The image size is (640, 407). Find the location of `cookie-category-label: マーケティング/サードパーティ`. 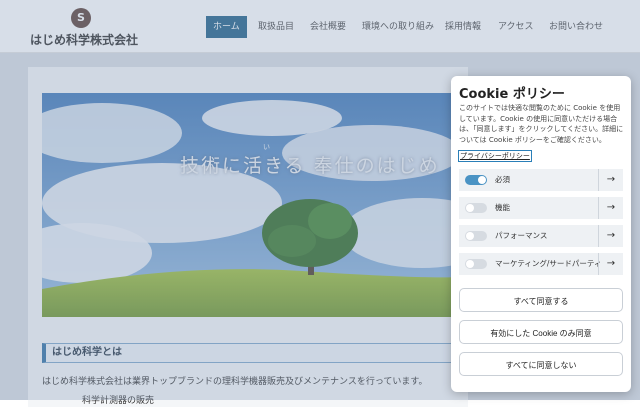

cookie-category-label: マーケティング/サードパーティ is located at coordinates (548, 263).